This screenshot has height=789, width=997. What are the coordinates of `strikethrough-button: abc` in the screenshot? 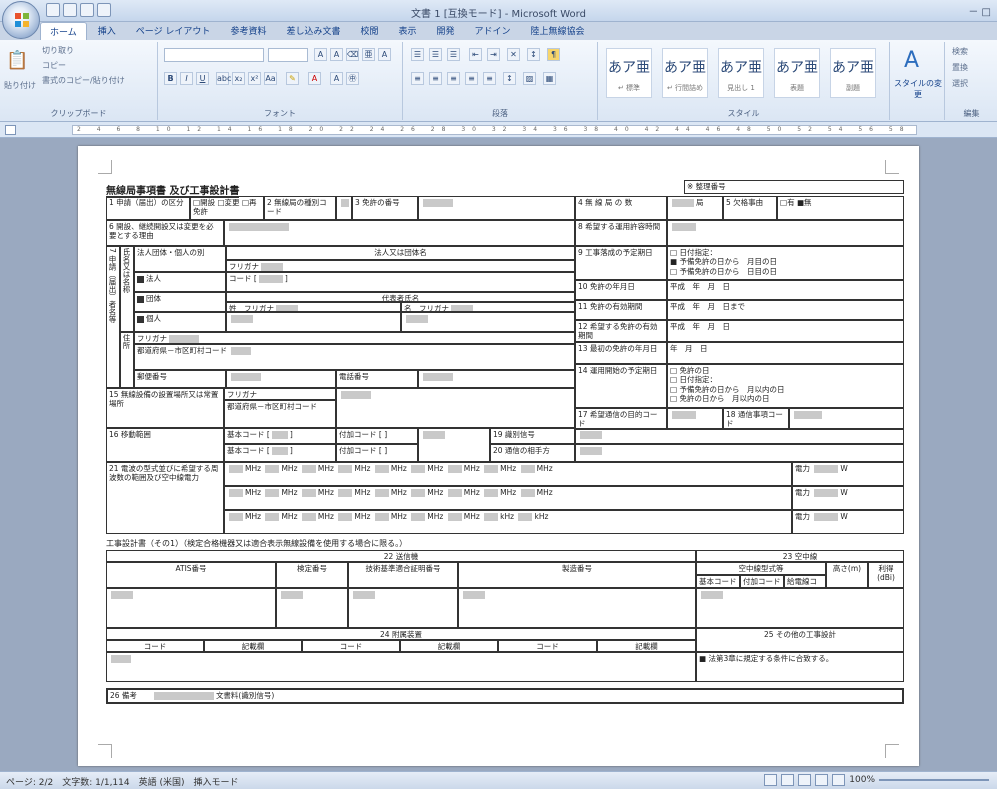 It's located at (223, 78).